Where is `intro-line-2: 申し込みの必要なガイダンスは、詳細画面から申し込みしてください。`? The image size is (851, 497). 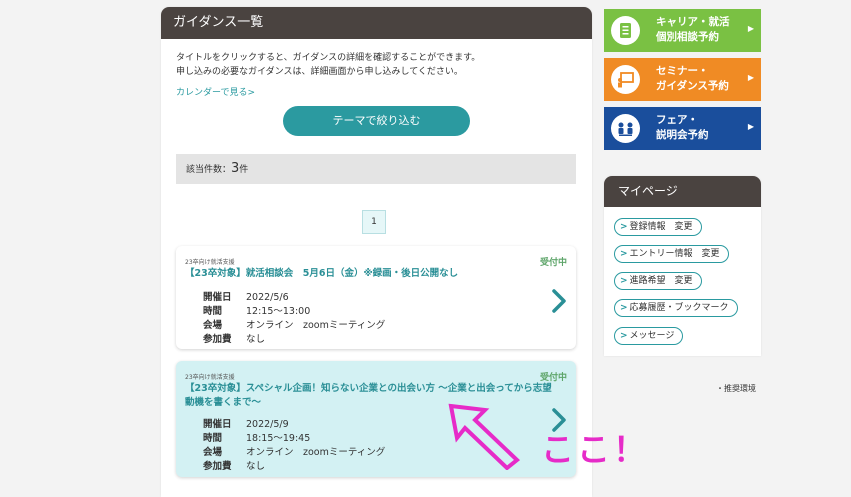 intro-line-2: 申し込みの必要なガイダンスは、詳細画面から申し込みしてください。 is located at coordinates (319, 72).